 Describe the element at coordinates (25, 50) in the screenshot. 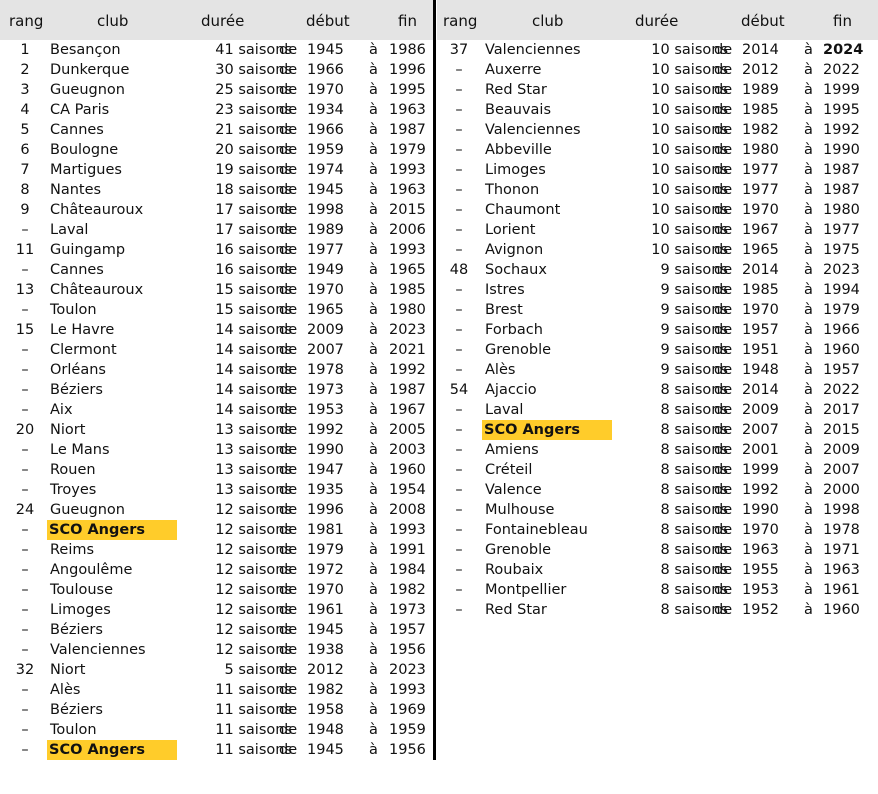

I see `rank-cell: 1` at that location.